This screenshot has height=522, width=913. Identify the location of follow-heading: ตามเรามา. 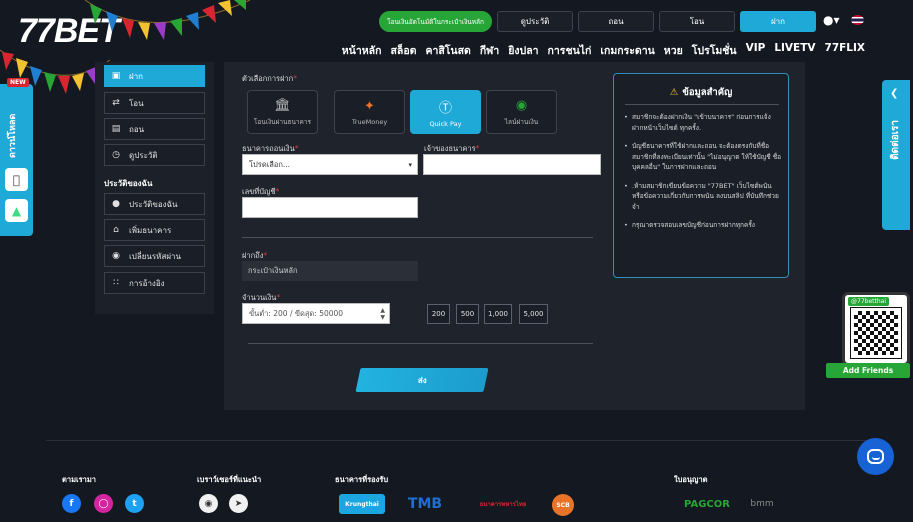
(79, 479).